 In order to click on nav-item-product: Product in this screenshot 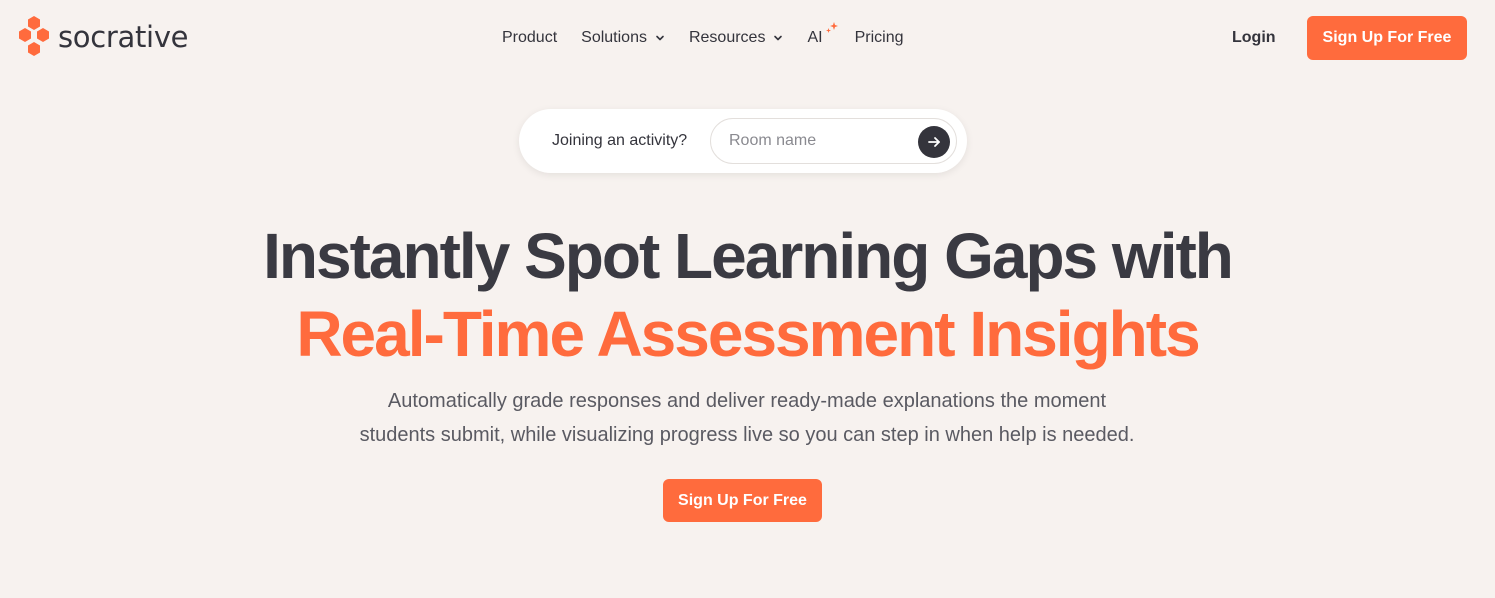, I will do `click(529, 38)`.